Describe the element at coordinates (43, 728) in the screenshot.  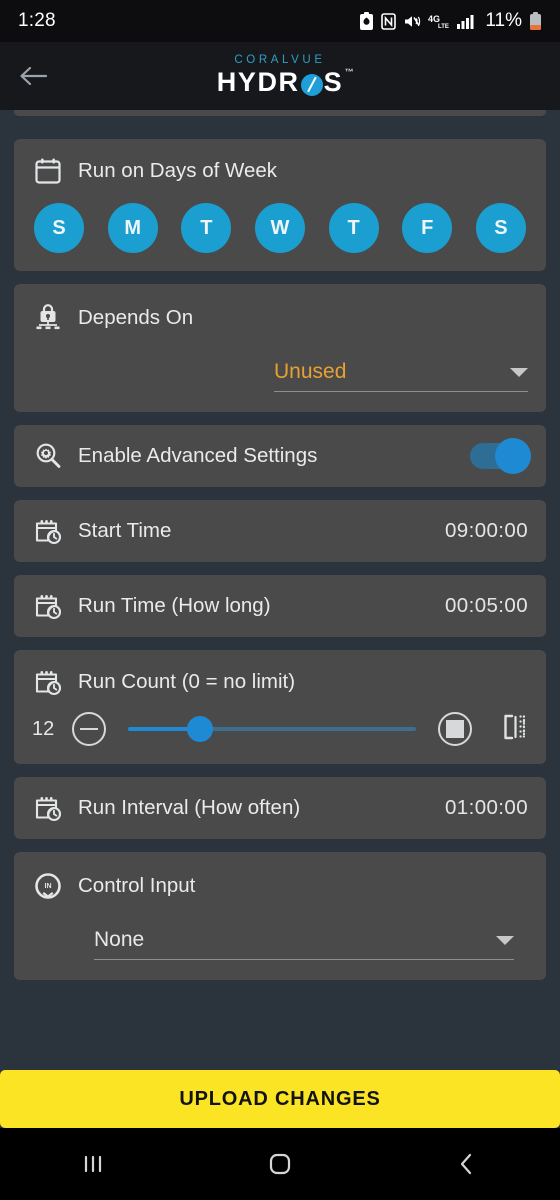
I see `run-count-value: 12` at that location.